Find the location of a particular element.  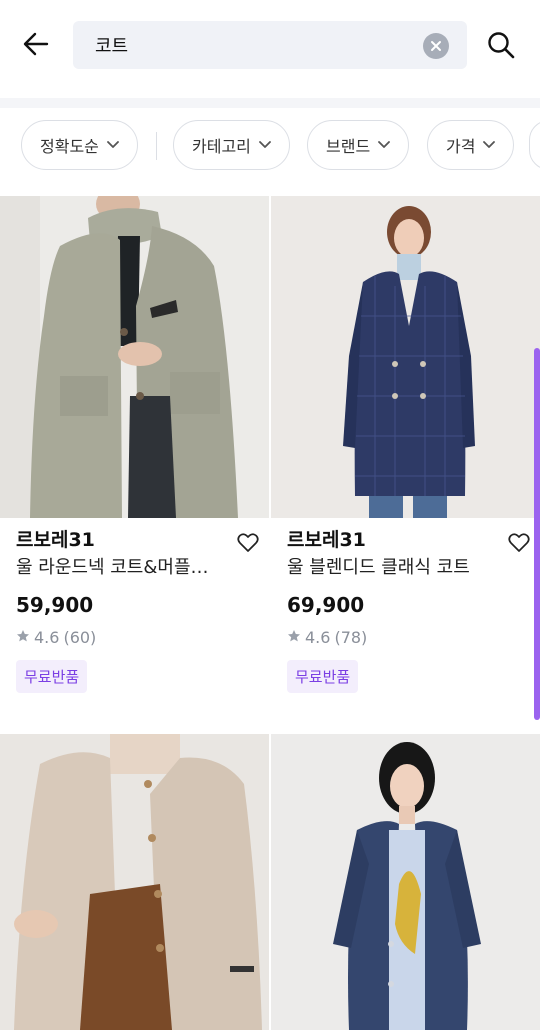

filter-chip-label: 브랜드 is located at coordinates (348, 146).